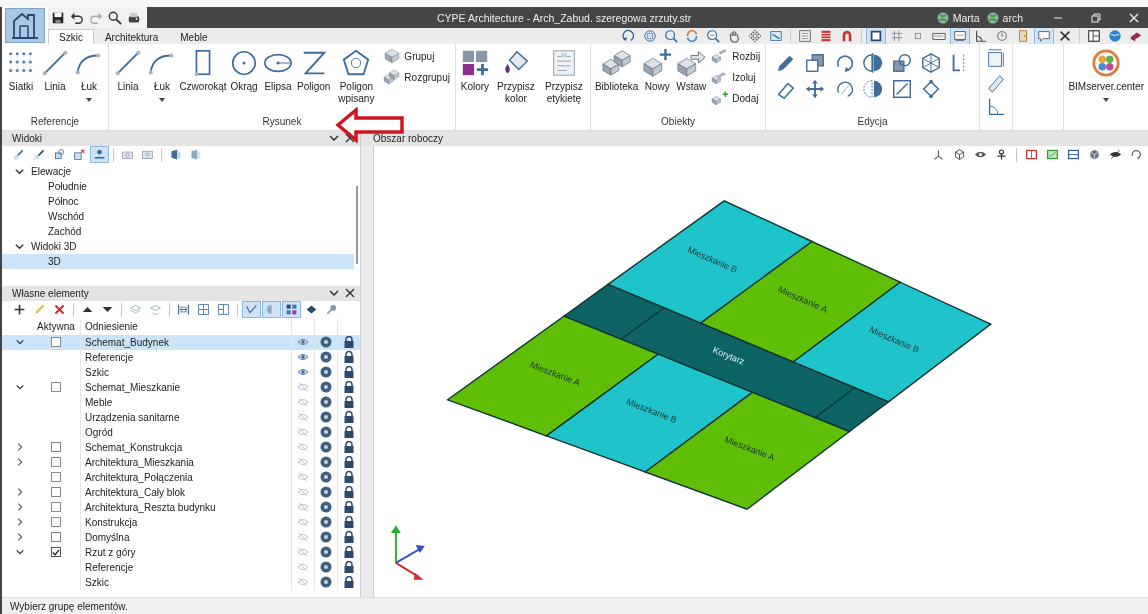  Describe the element at coordinates (1001, 155) in the screenshot. I see `tripod-icon` at that location.